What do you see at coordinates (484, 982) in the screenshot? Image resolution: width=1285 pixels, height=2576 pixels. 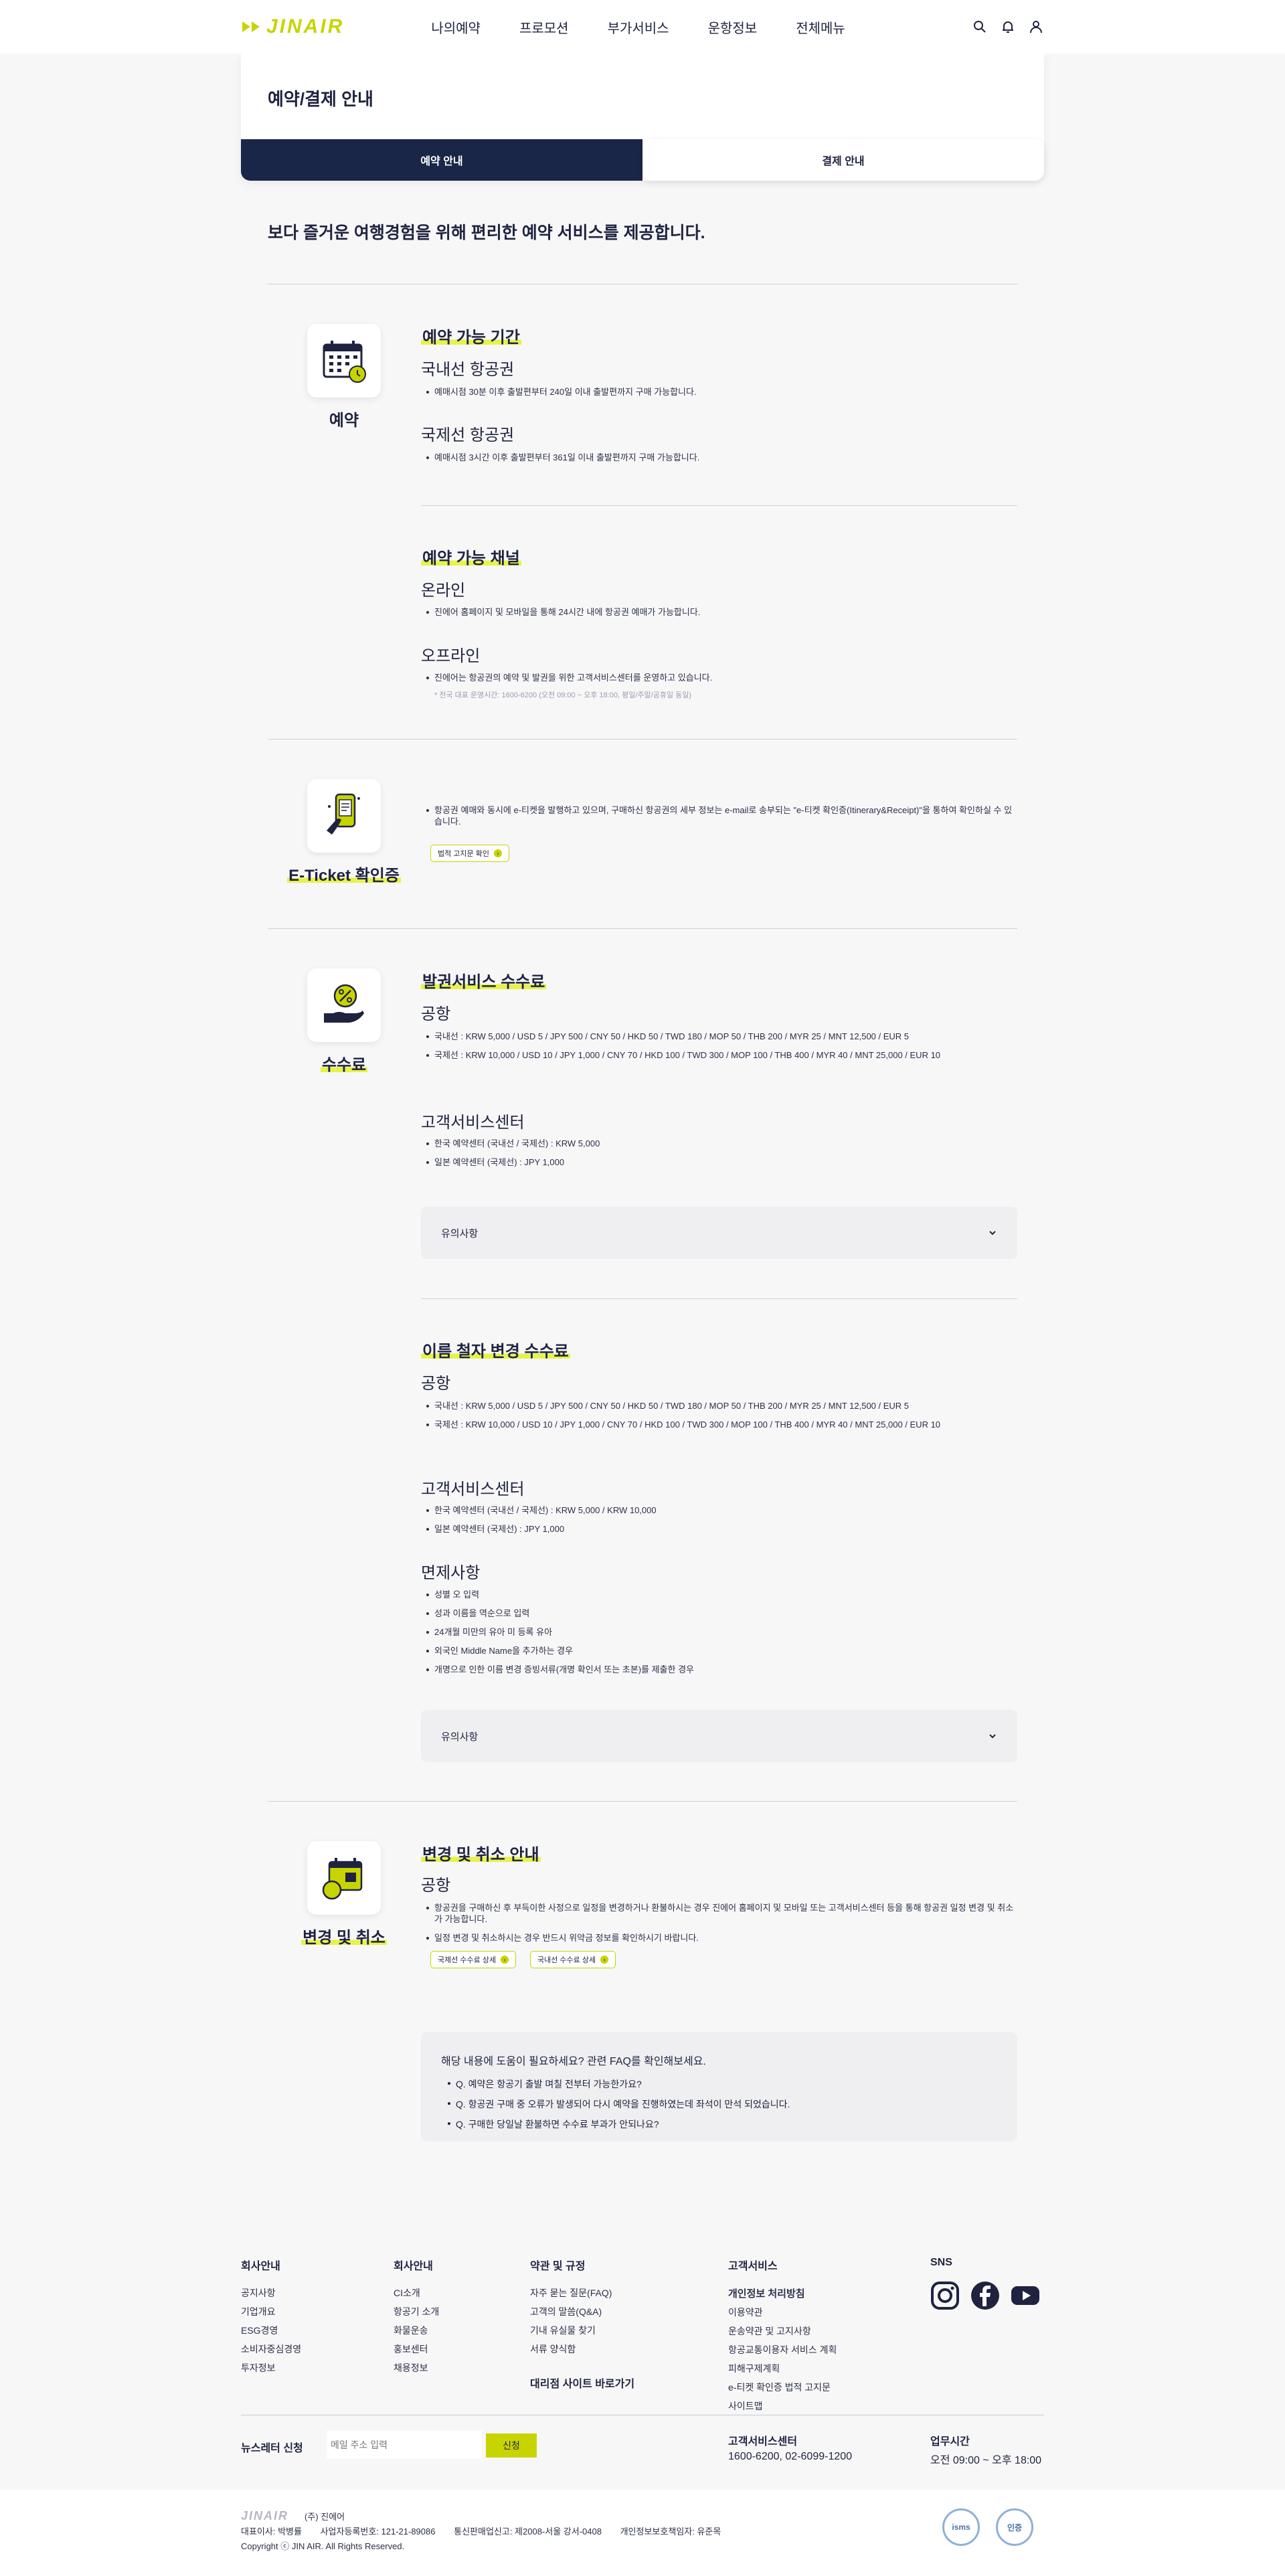 I see `issue-fee-title: 발권서비스 수수료` at bounding box center [484, 982].